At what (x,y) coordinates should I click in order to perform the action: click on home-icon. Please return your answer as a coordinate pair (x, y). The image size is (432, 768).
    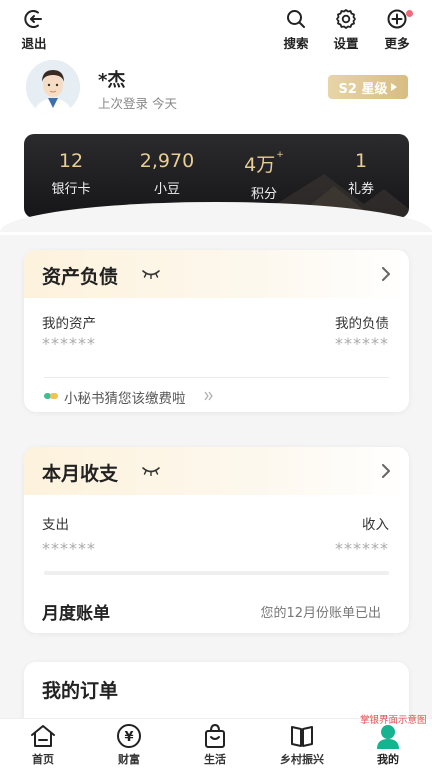
    Looking at the image, I should click on (43, 736).